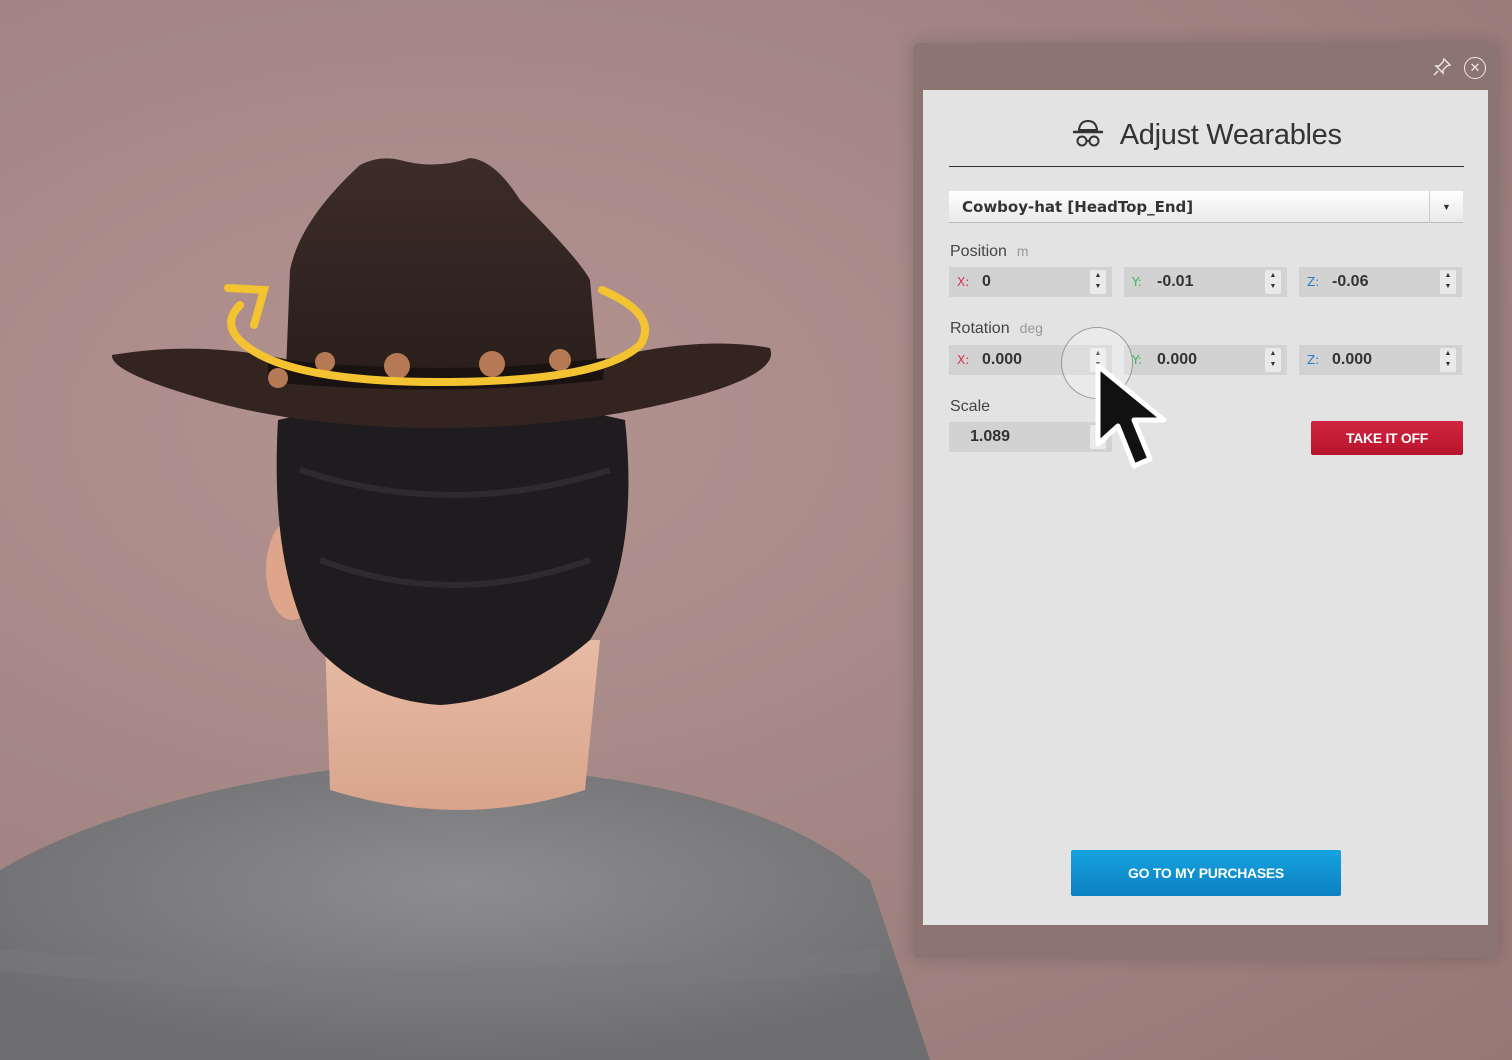  I want to click on rotation-x-value: 0.000, so click(1002, 360).